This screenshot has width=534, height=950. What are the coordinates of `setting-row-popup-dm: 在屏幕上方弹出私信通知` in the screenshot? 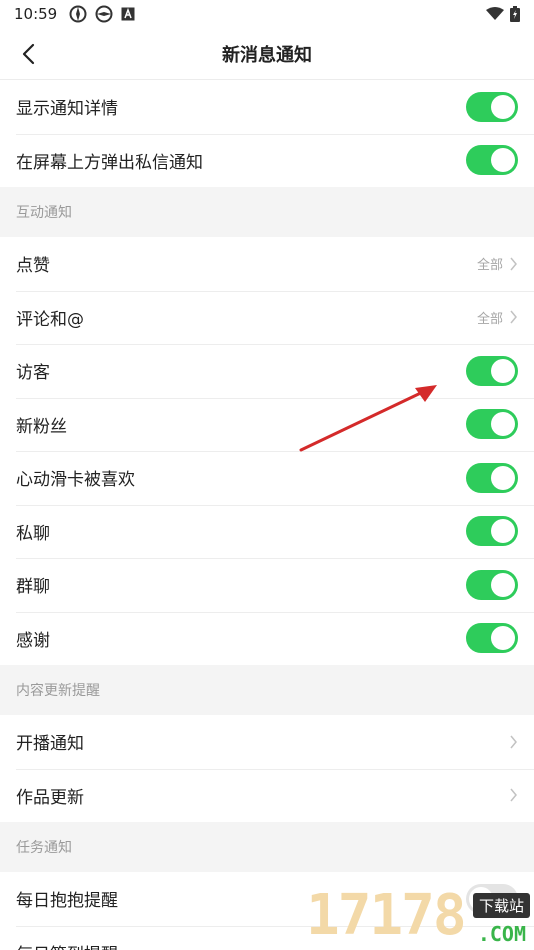 It's located at (267, 160).